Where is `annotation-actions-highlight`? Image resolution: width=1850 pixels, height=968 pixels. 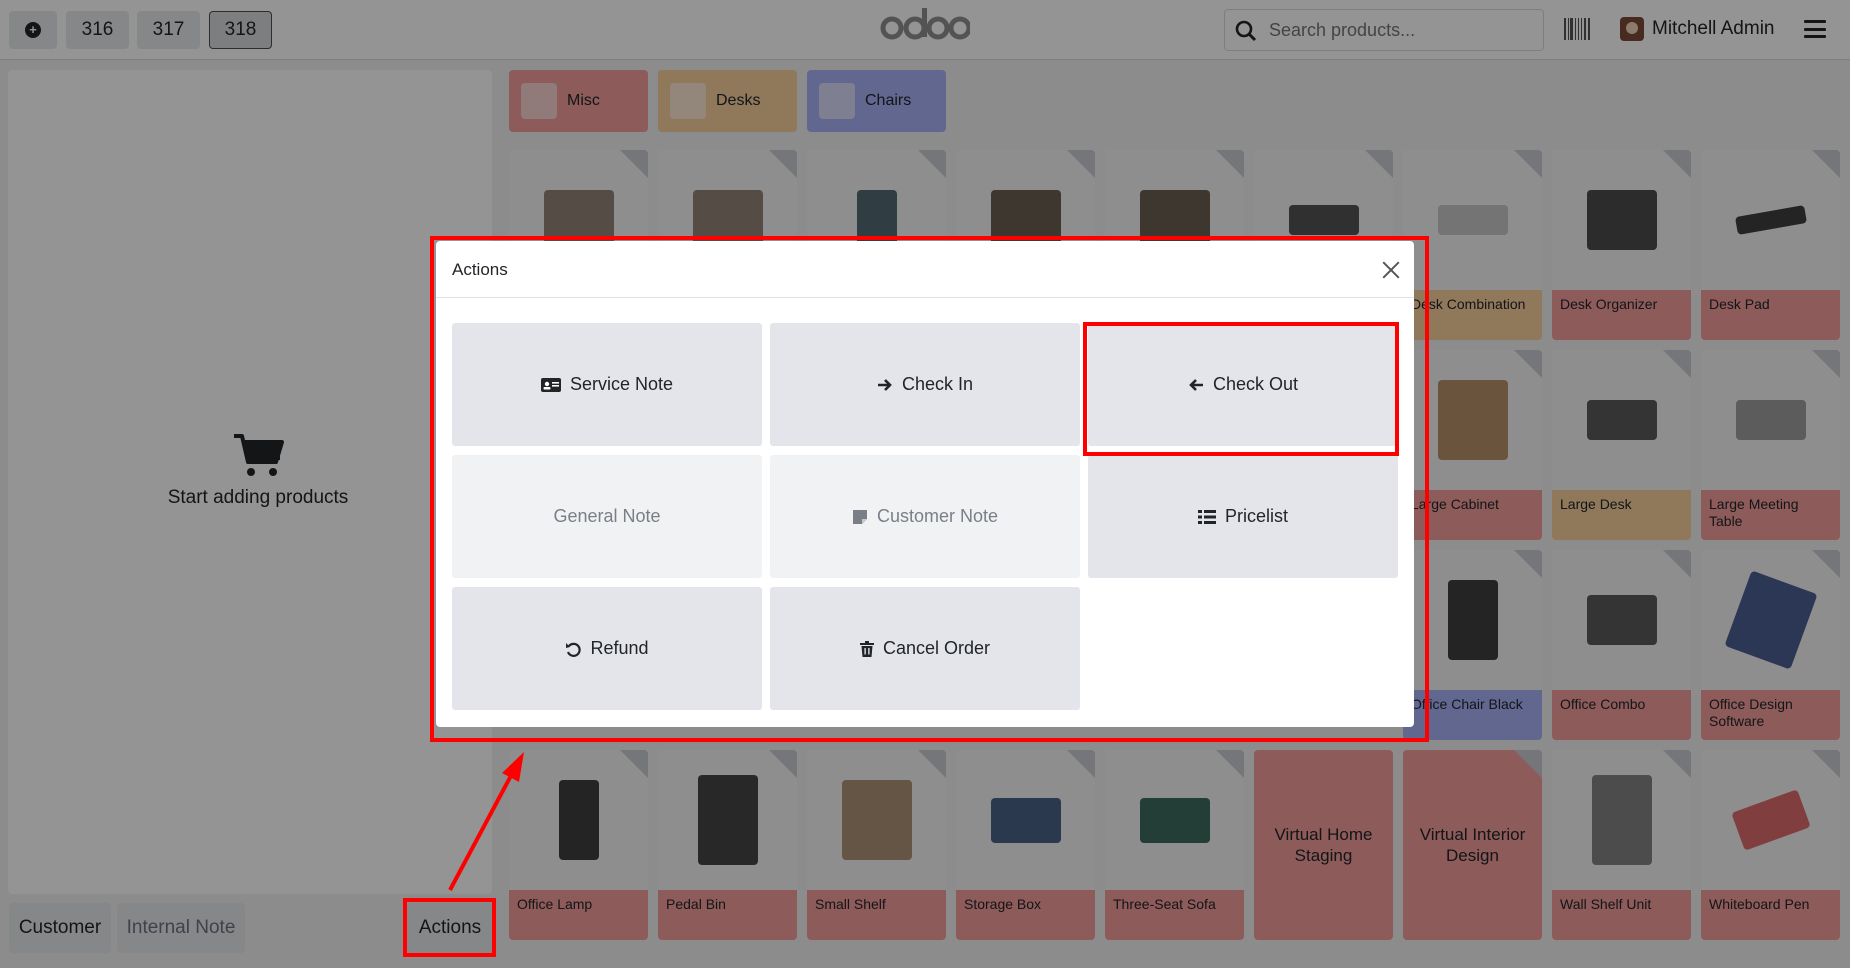 annotation-actions-highlight is located at coordinates (449, 927).